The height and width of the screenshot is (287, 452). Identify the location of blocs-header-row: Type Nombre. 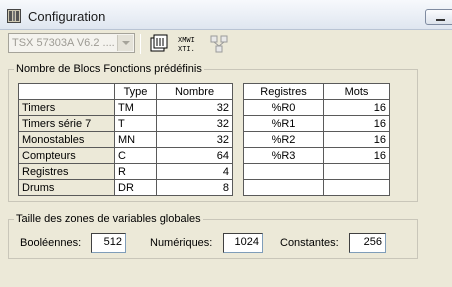
(125, 91).